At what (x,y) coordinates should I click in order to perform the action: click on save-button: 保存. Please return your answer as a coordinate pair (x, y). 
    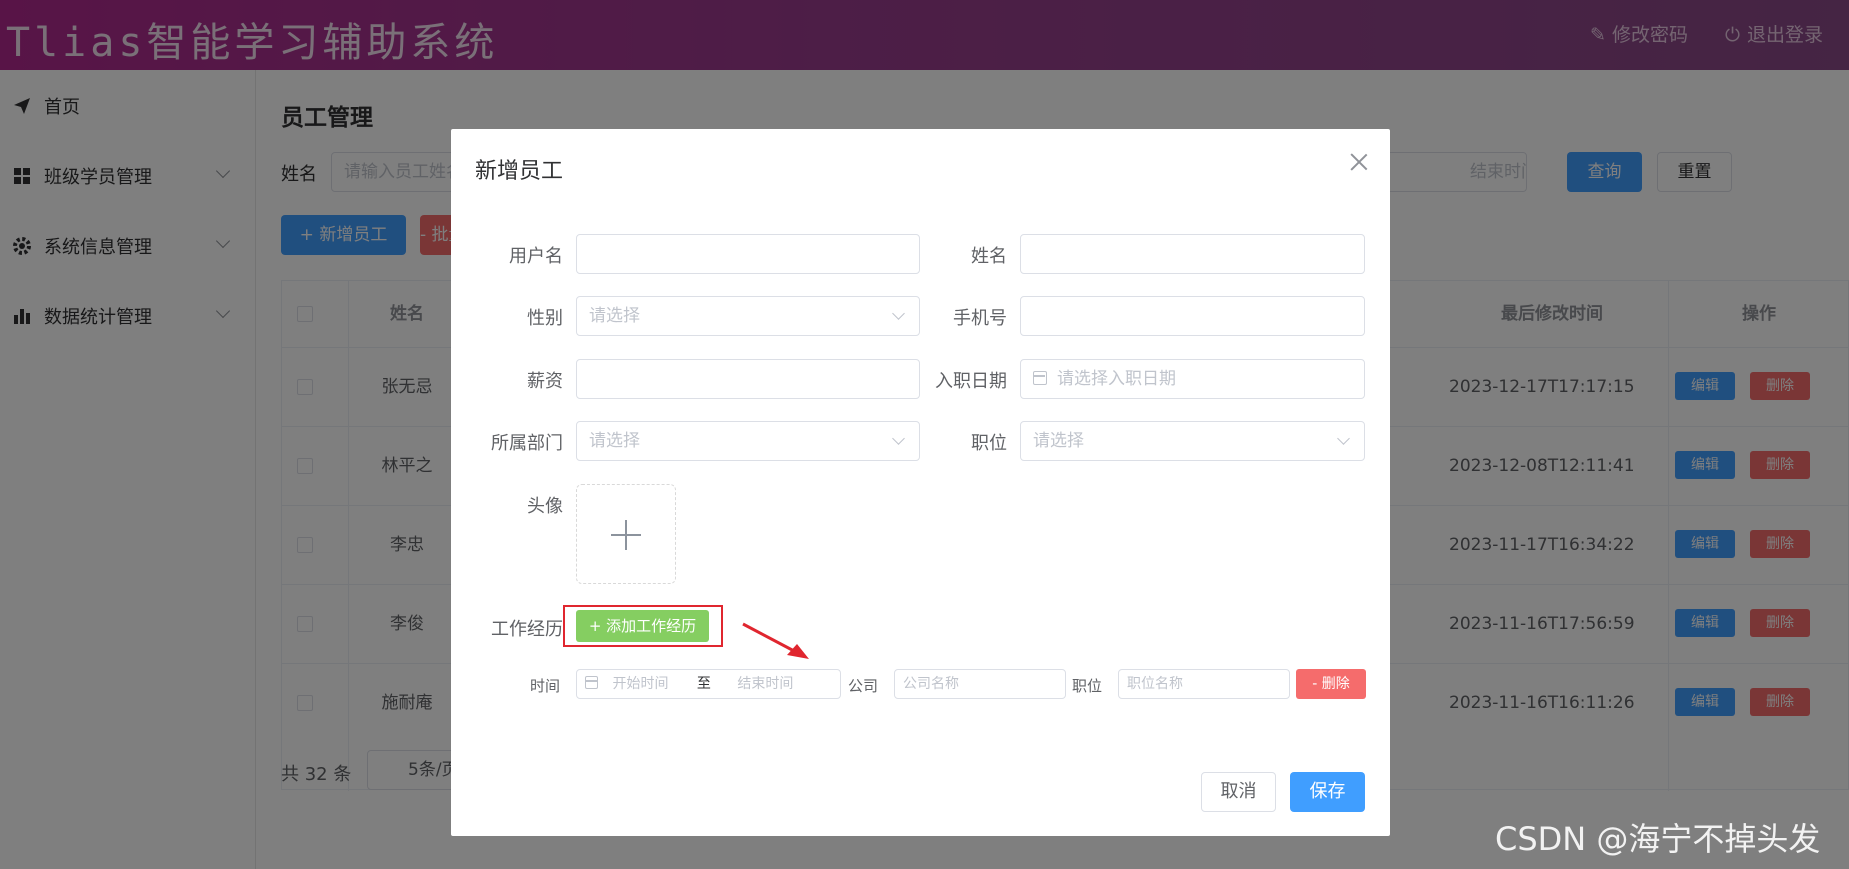
    Looking at the image, I should click on (1327, 792).